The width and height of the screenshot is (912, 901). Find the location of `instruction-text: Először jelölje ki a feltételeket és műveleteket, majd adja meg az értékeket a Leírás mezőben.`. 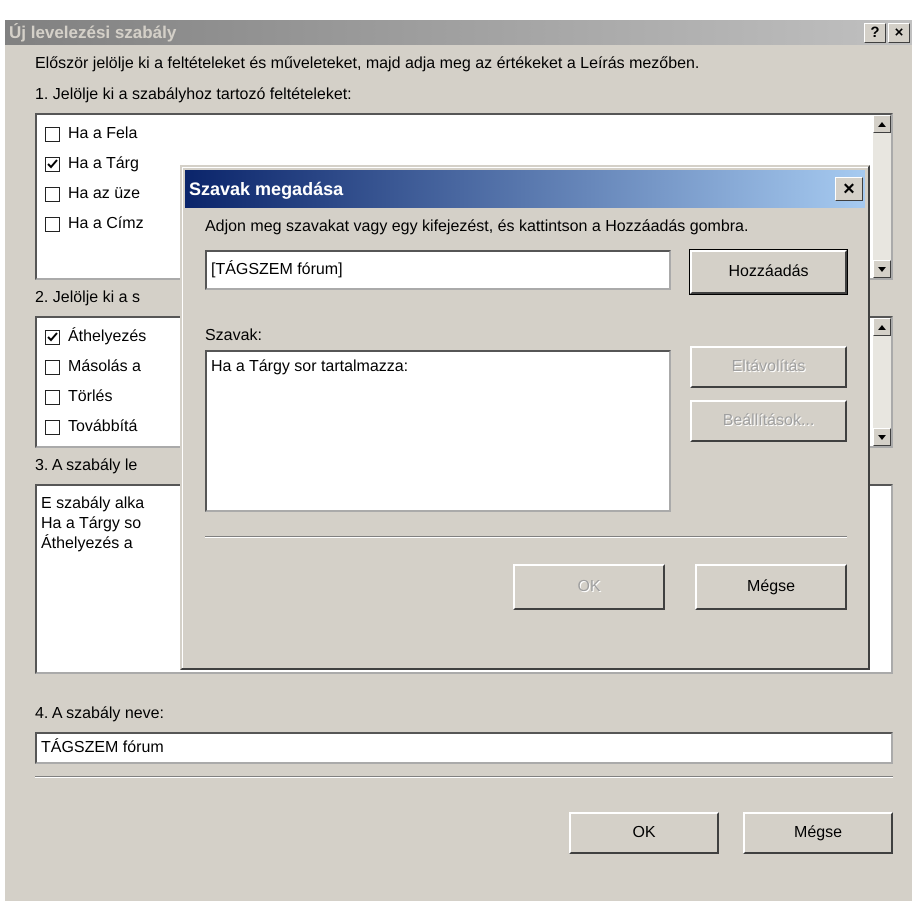

instruction-text: Először jelölje ki a feltételeket és műveleteket, majd adja meg az értékeket a Leírás mezőben. is located at coordinates (367, 64).